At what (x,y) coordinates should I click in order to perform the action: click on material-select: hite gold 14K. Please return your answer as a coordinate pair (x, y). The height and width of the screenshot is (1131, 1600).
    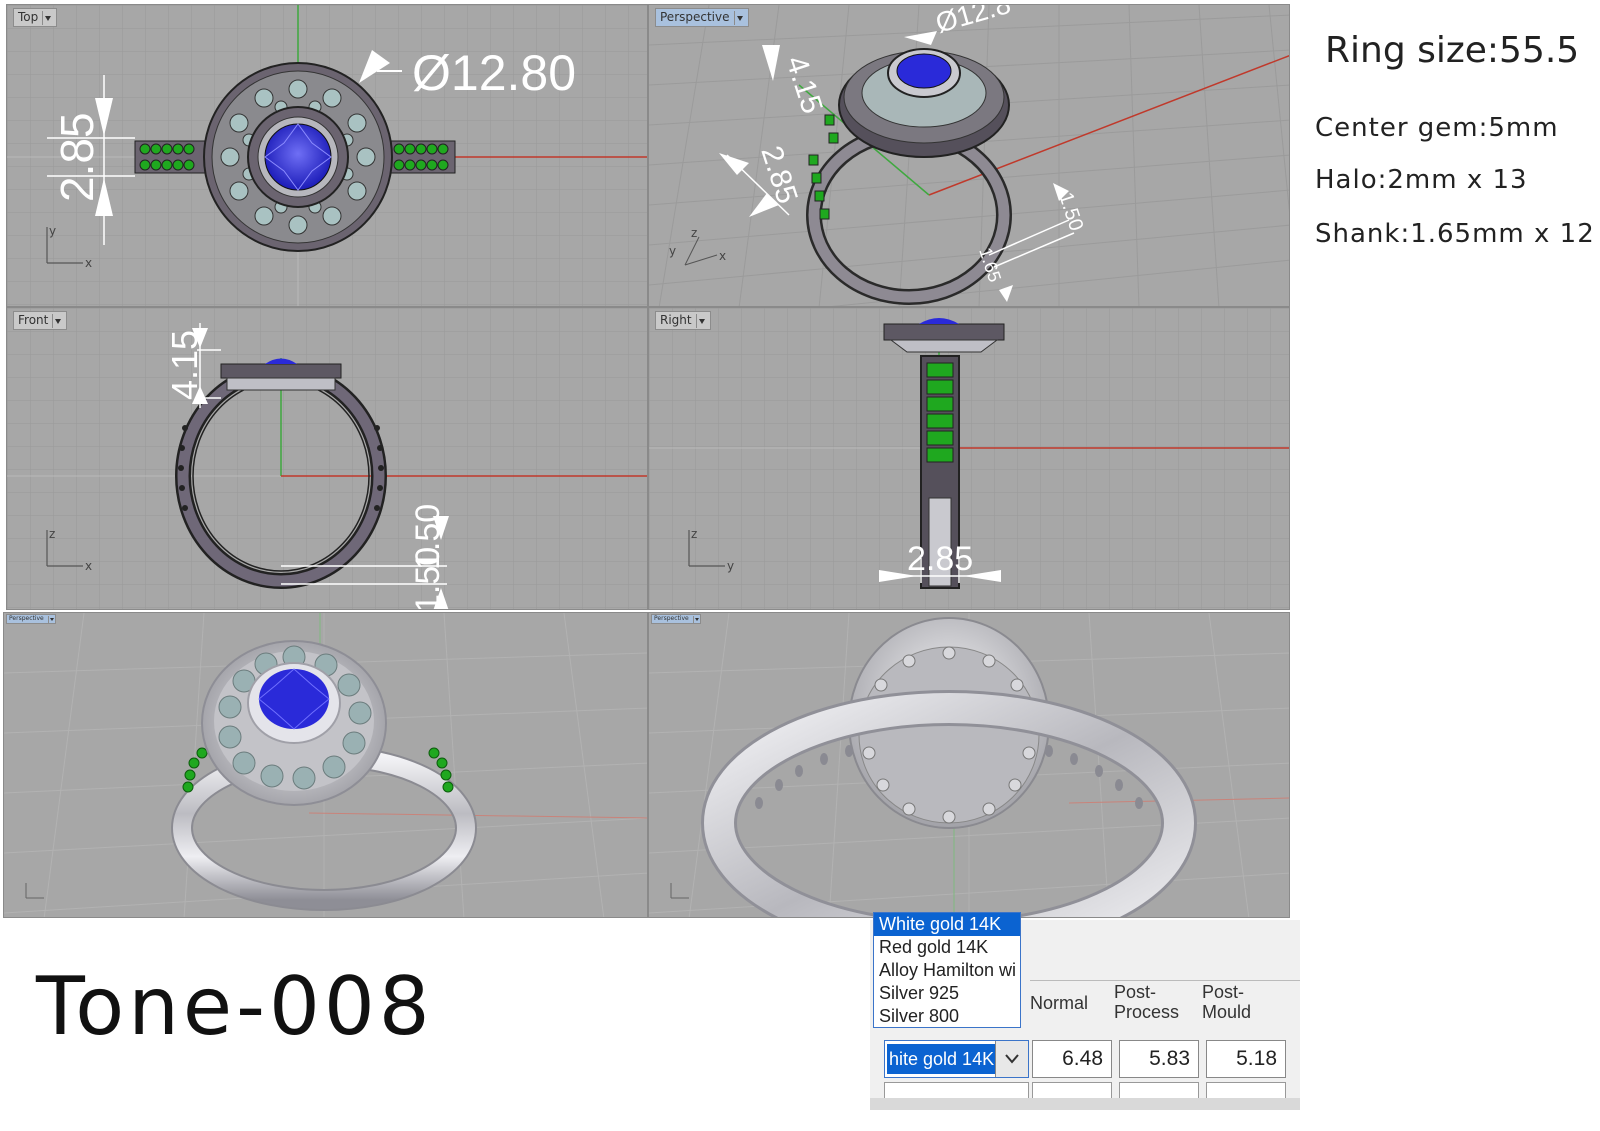
    Looking at the image, I should click on (956, 1059).